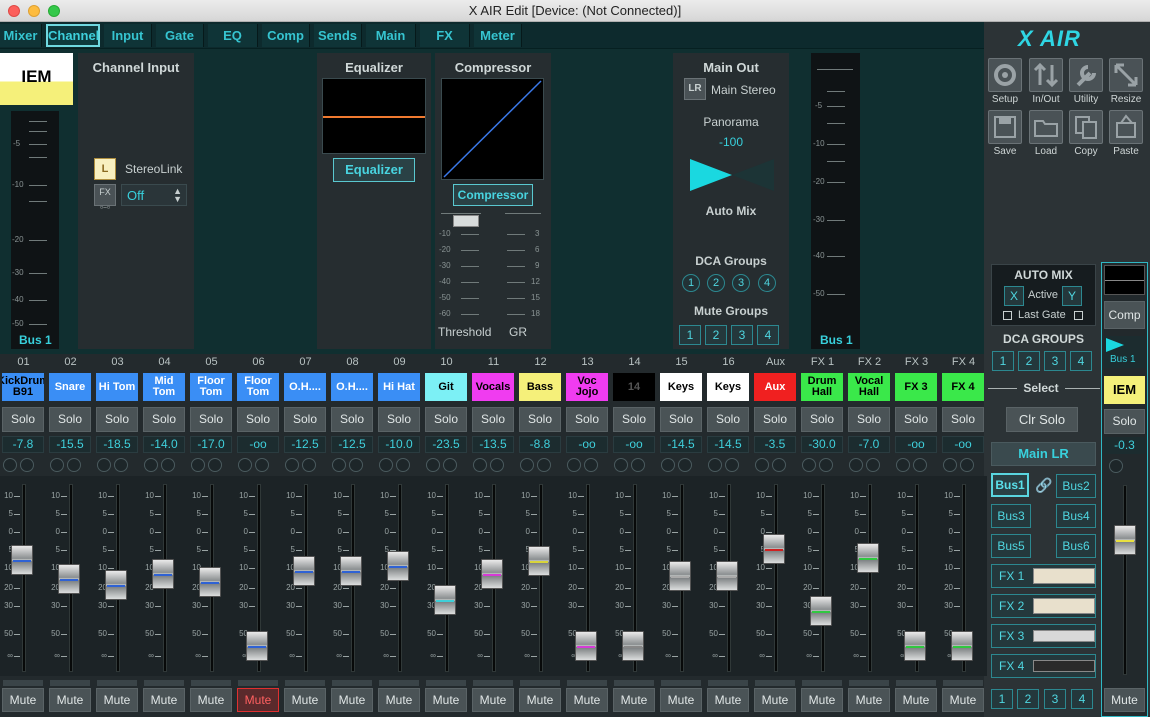  What do you see at coordinates (21, 35) in the screenshot?
I see `tab-mixer: Mixer` at bounding box center [21, 35].